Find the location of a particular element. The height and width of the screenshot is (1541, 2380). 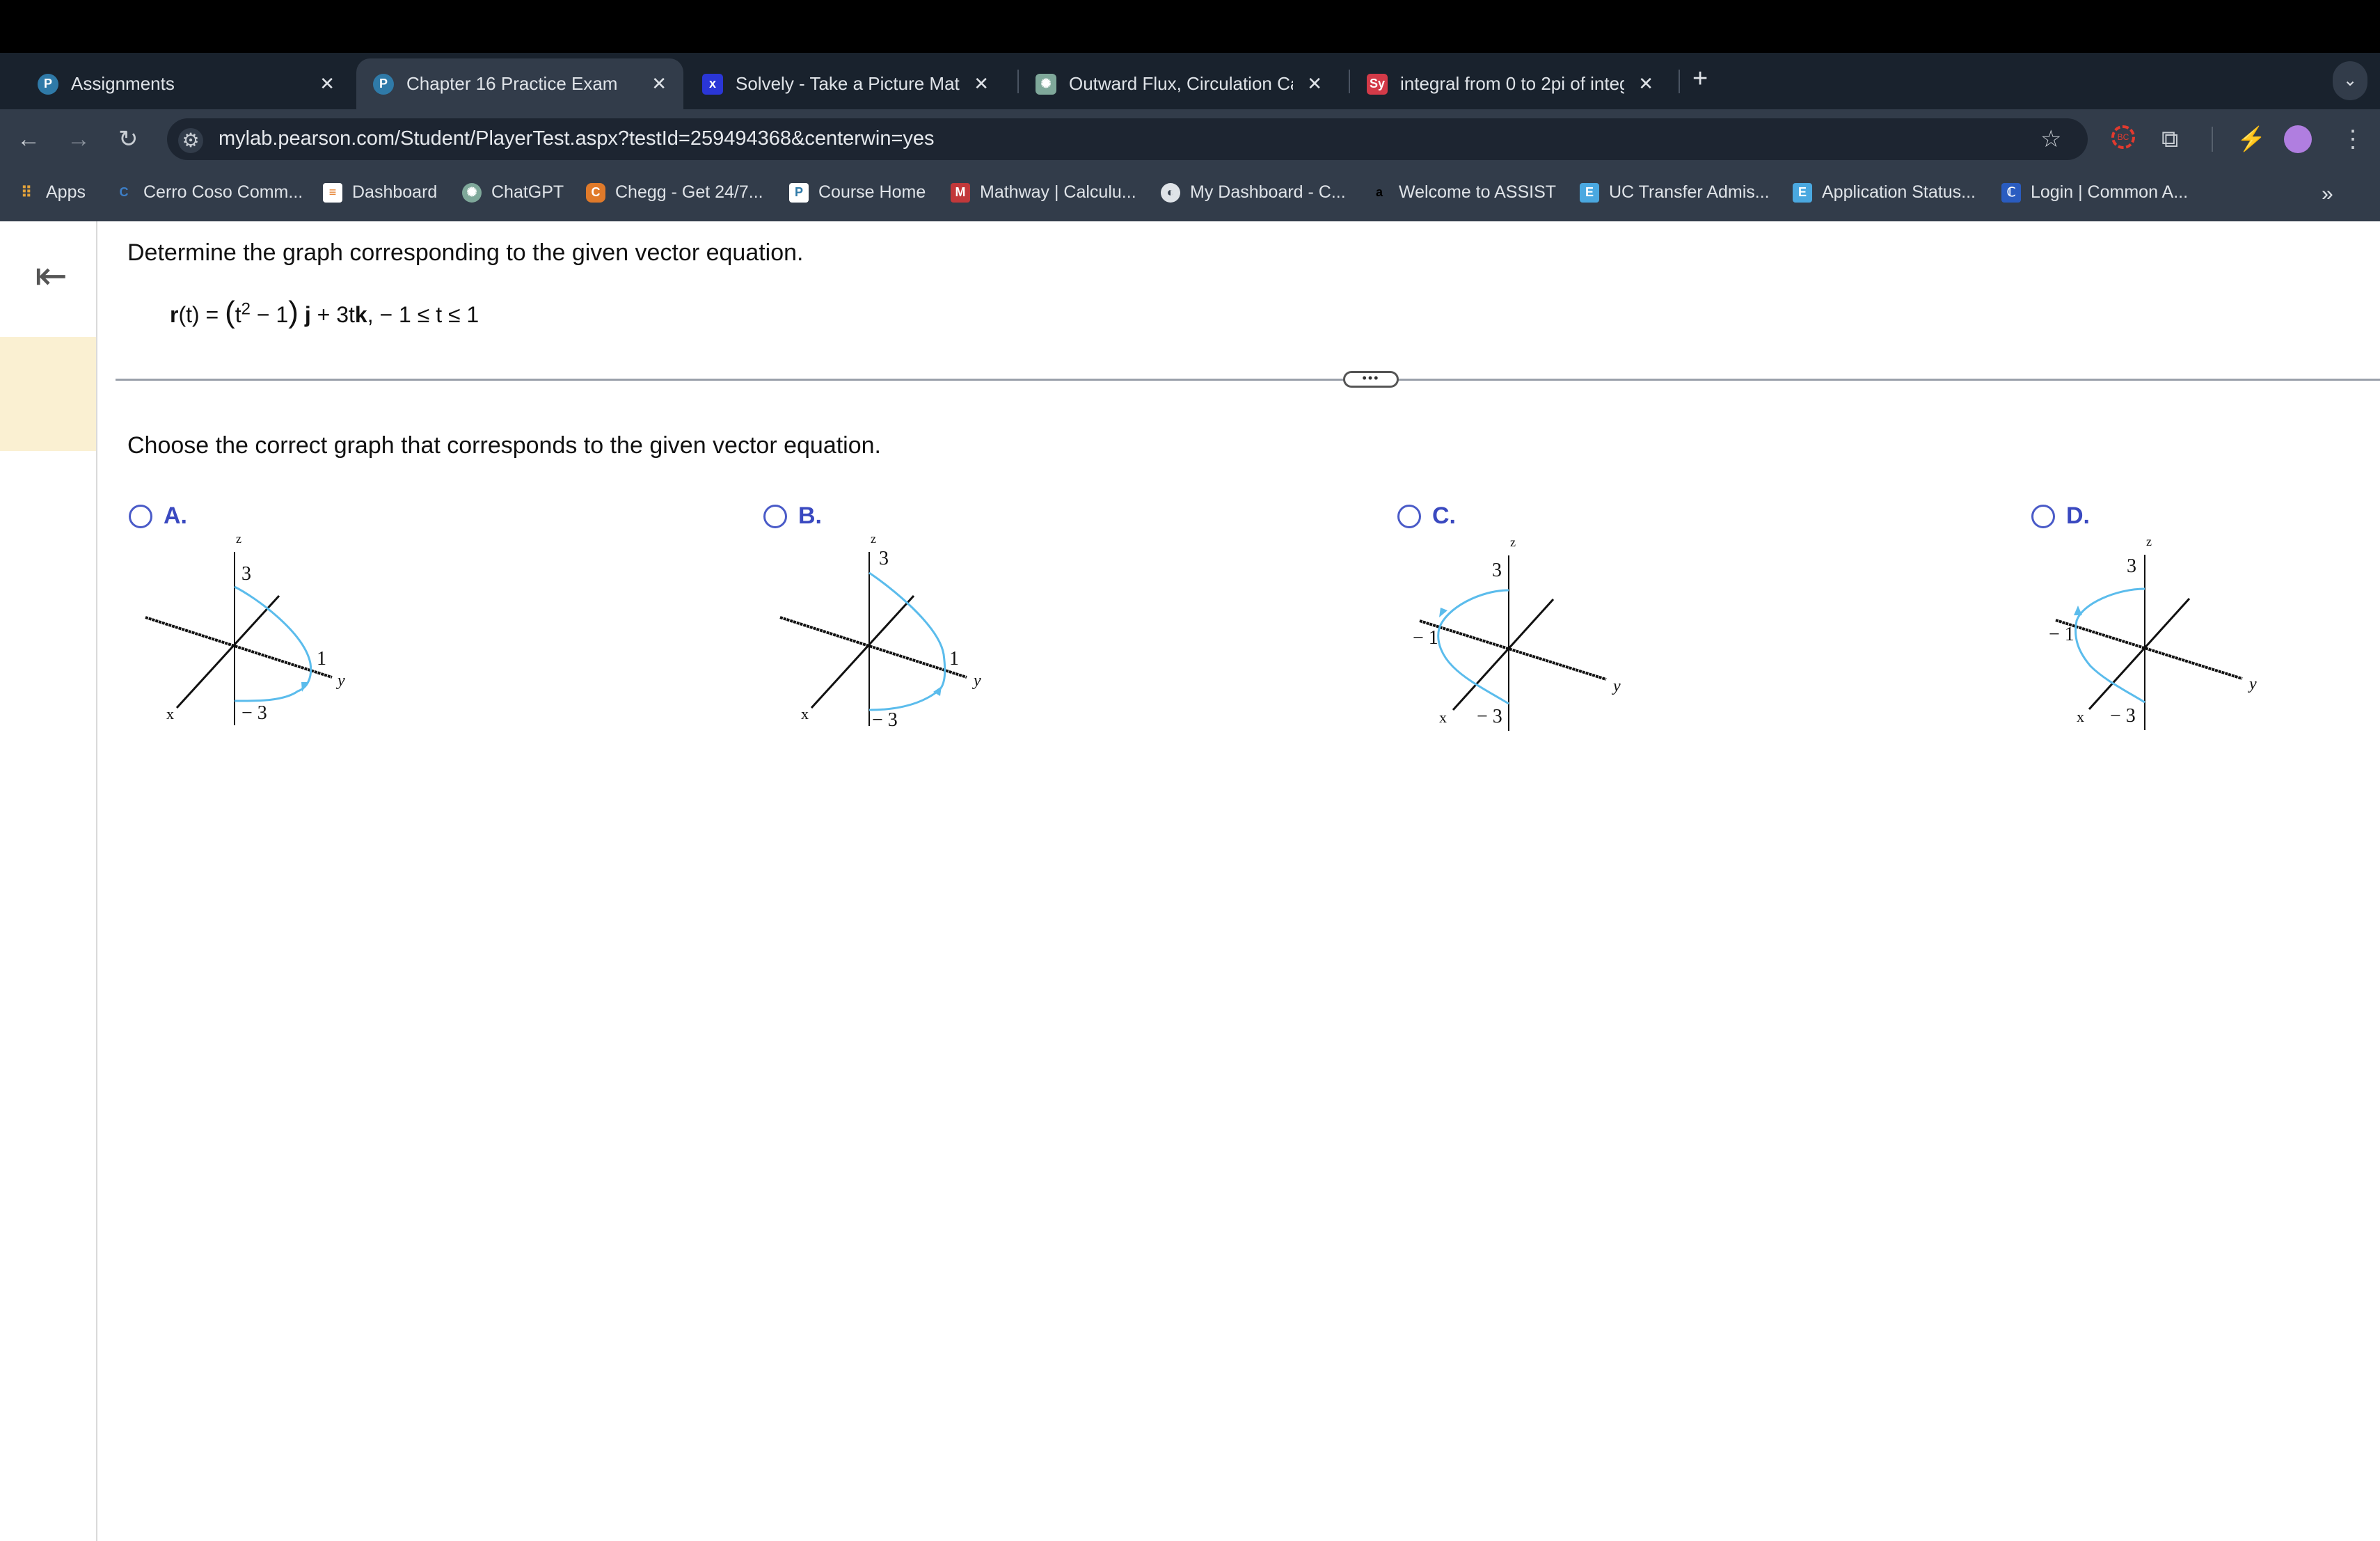

extension-adblock-icon: BC is located at coordinates (2123, 137).